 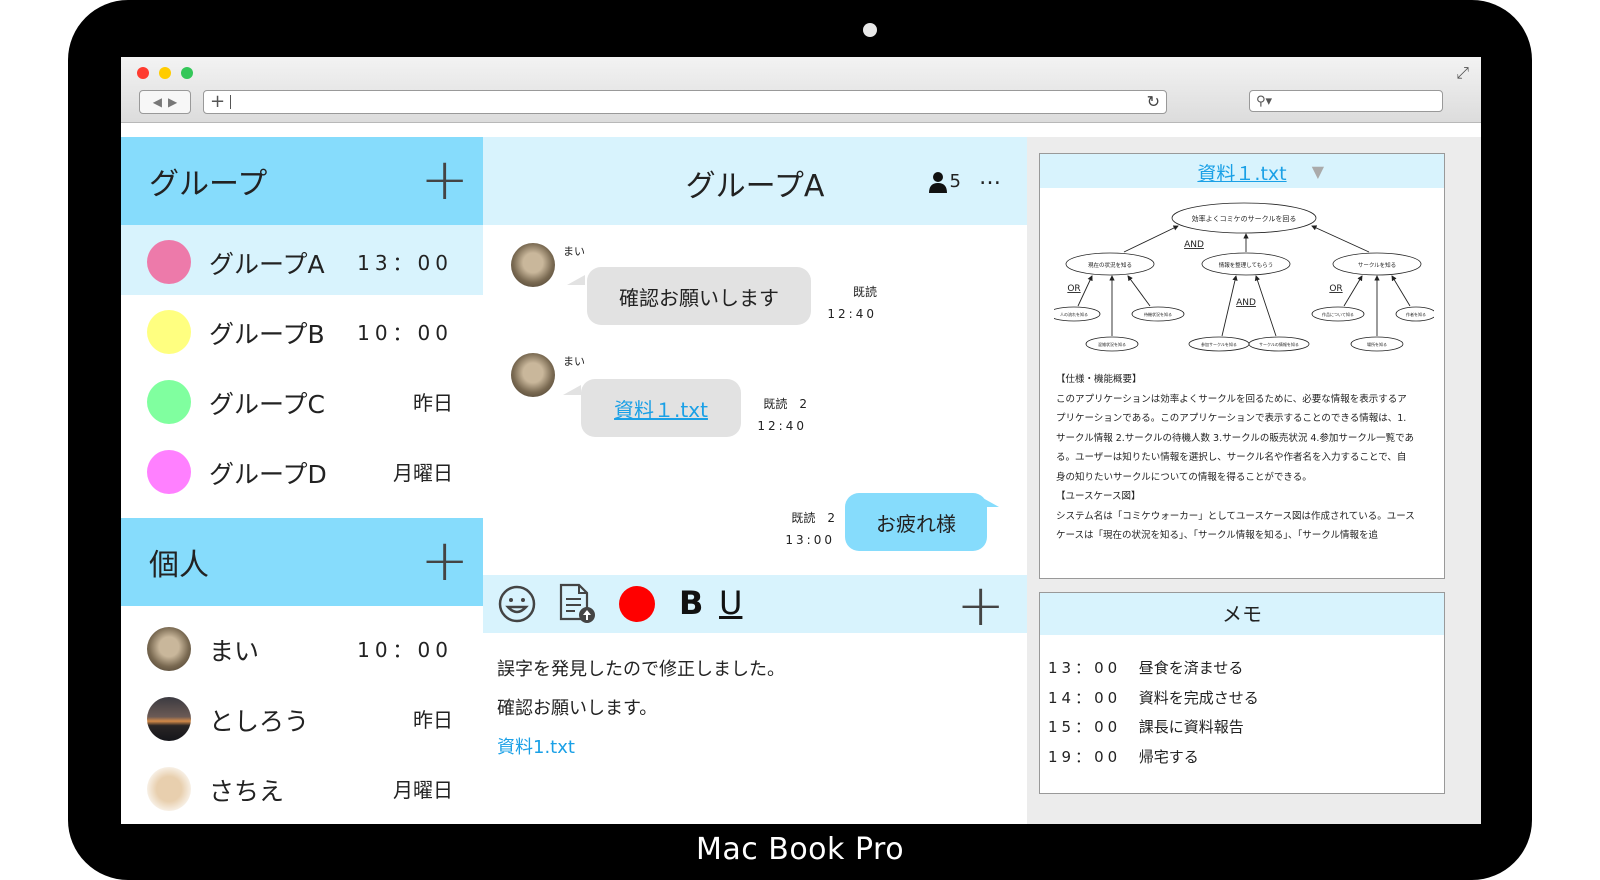 I want to click on group-item-a: グループA 13：00, so click(x=302, y=260).